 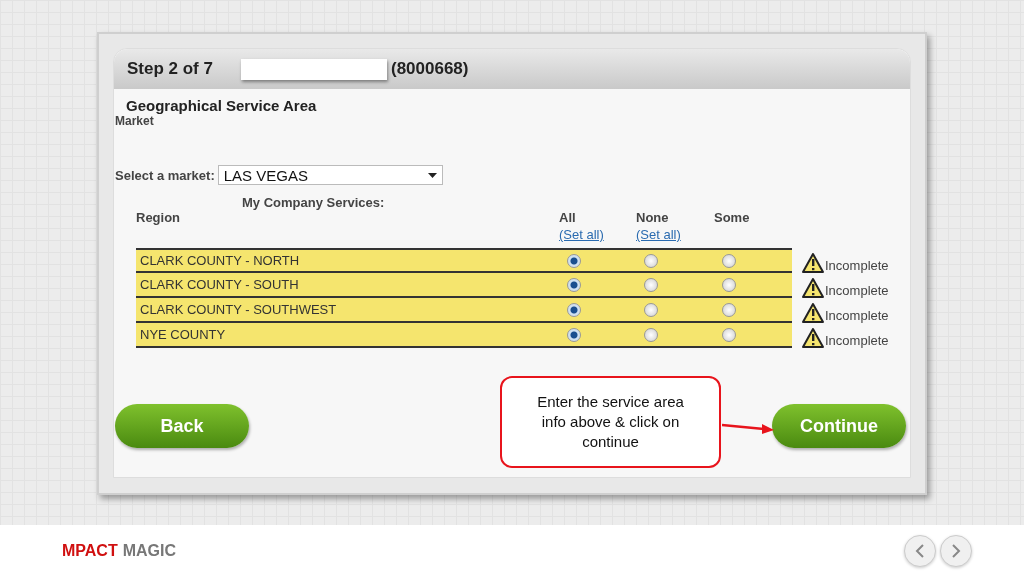 What do you see at coordinates (159, 217) in the screenshot?
I see `column-header: Region` at bounding box center [159, 217].